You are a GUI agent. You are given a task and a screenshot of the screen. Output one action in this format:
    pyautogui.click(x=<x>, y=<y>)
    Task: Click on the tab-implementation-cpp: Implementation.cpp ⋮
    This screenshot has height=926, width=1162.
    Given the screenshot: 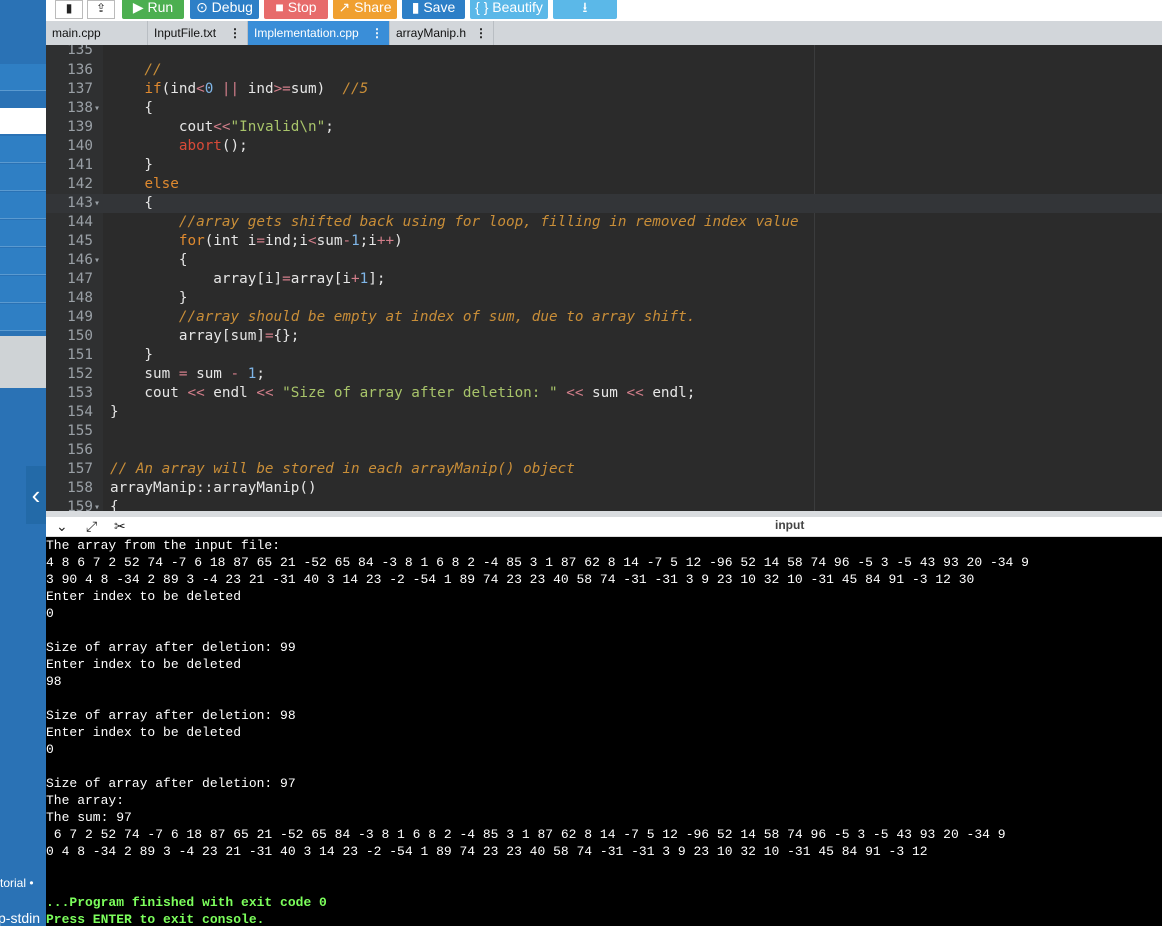 What is the action you would take?
    pyautogui.click(x=319, y=33)
    